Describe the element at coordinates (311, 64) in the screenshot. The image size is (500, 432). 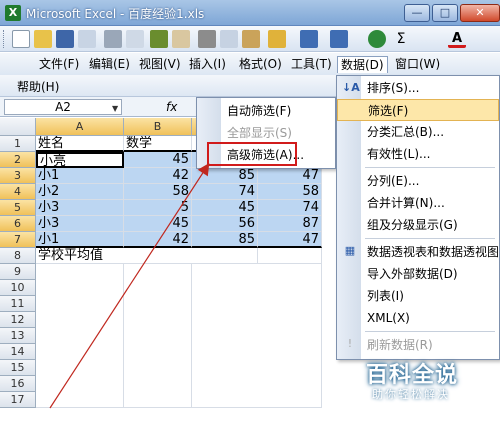
I see `menu-tools: 工具(T)` at that location.